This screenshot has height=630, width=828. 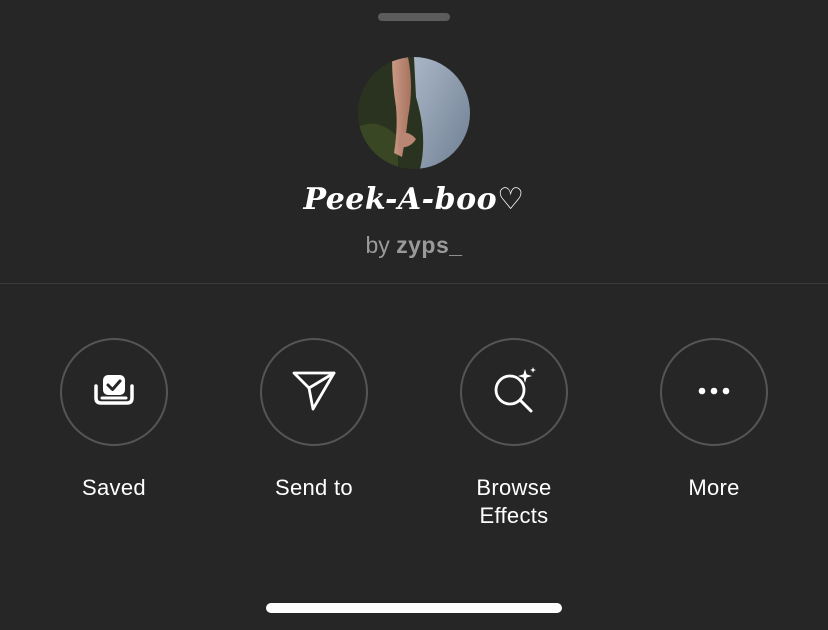 I want to click on more-button: More, so click(x=714, y=420).